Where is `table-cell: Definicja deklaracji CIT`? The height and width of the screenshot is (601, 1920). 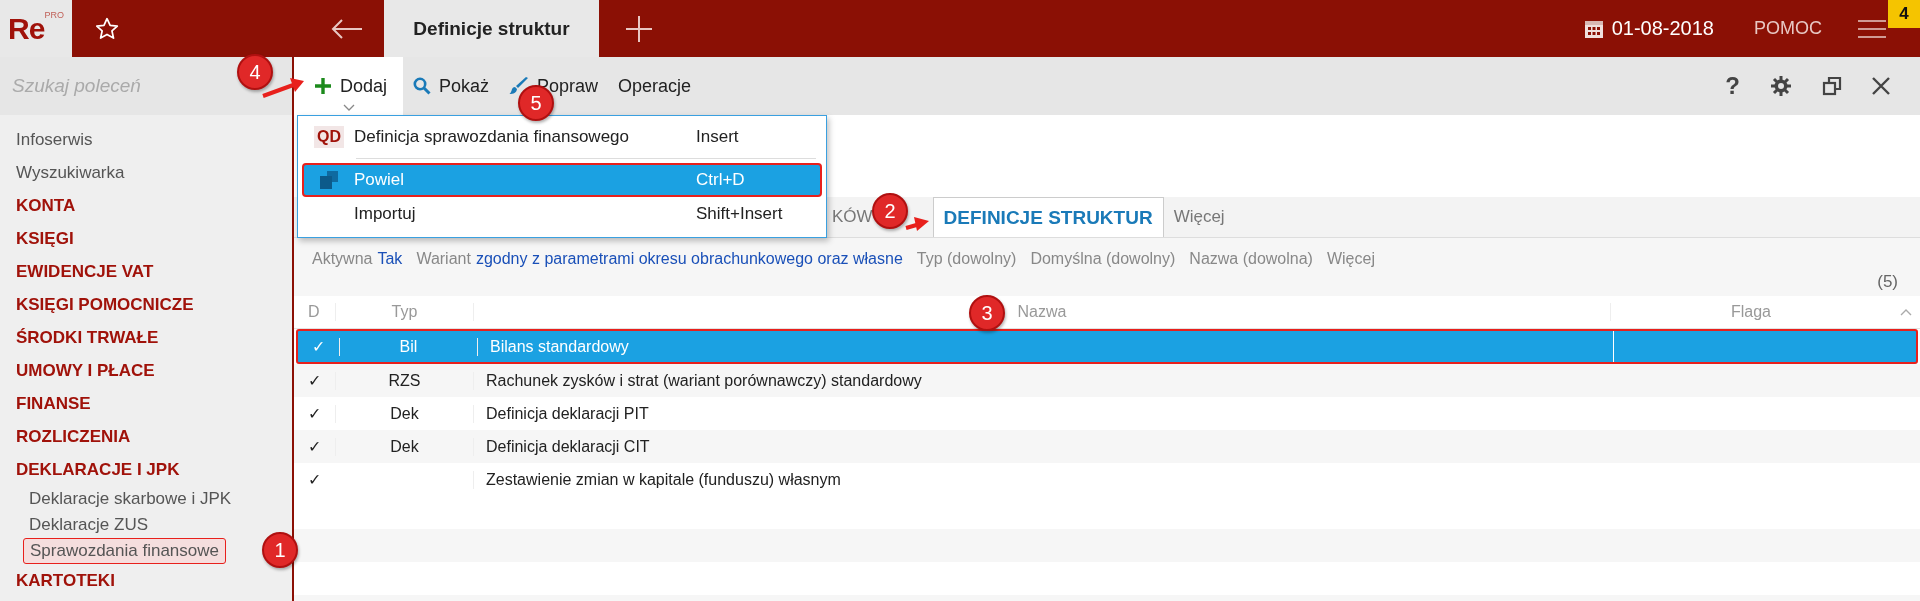 table-cell: Definicja deklaracji CIT is located at coordinates (568, 446).